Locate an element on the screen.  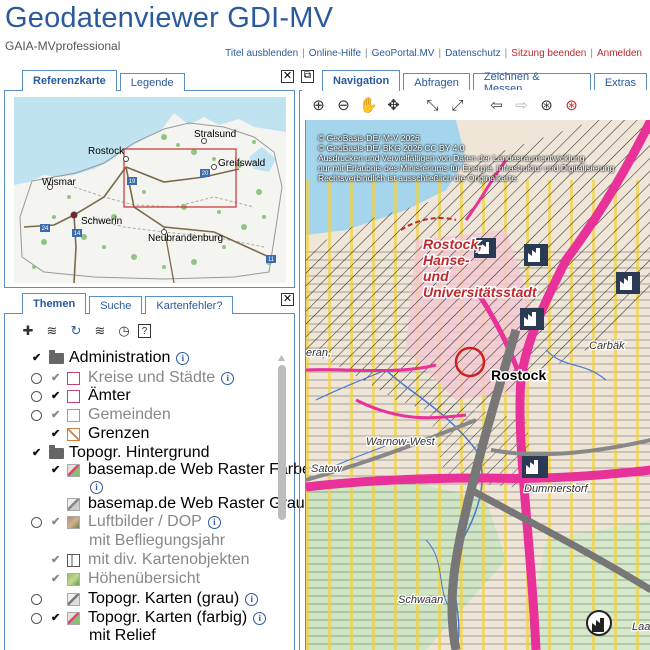
map-label-carbaek: Carbäk is located at coordinates (607, 346).